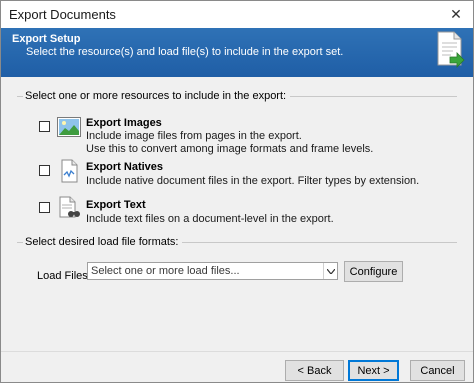  I want to click on back-button-label: < Back, so click(314, 370).